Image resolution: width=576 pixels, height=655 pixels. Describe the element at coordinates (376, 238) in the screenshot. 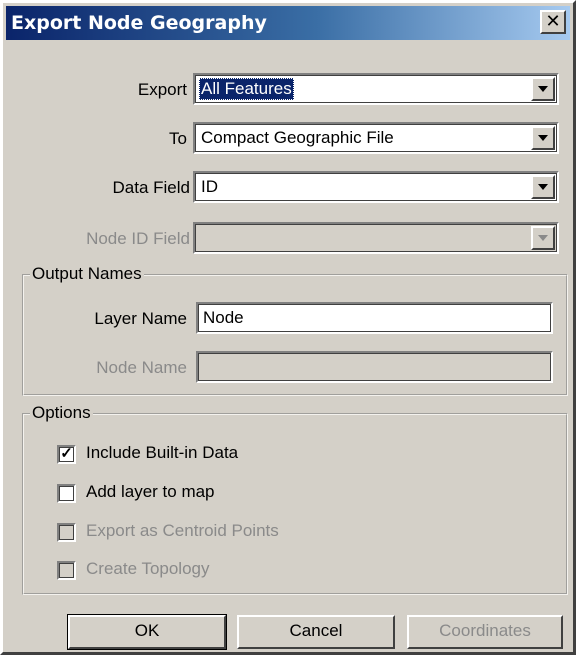

I see `node-id-field-select` at that location.